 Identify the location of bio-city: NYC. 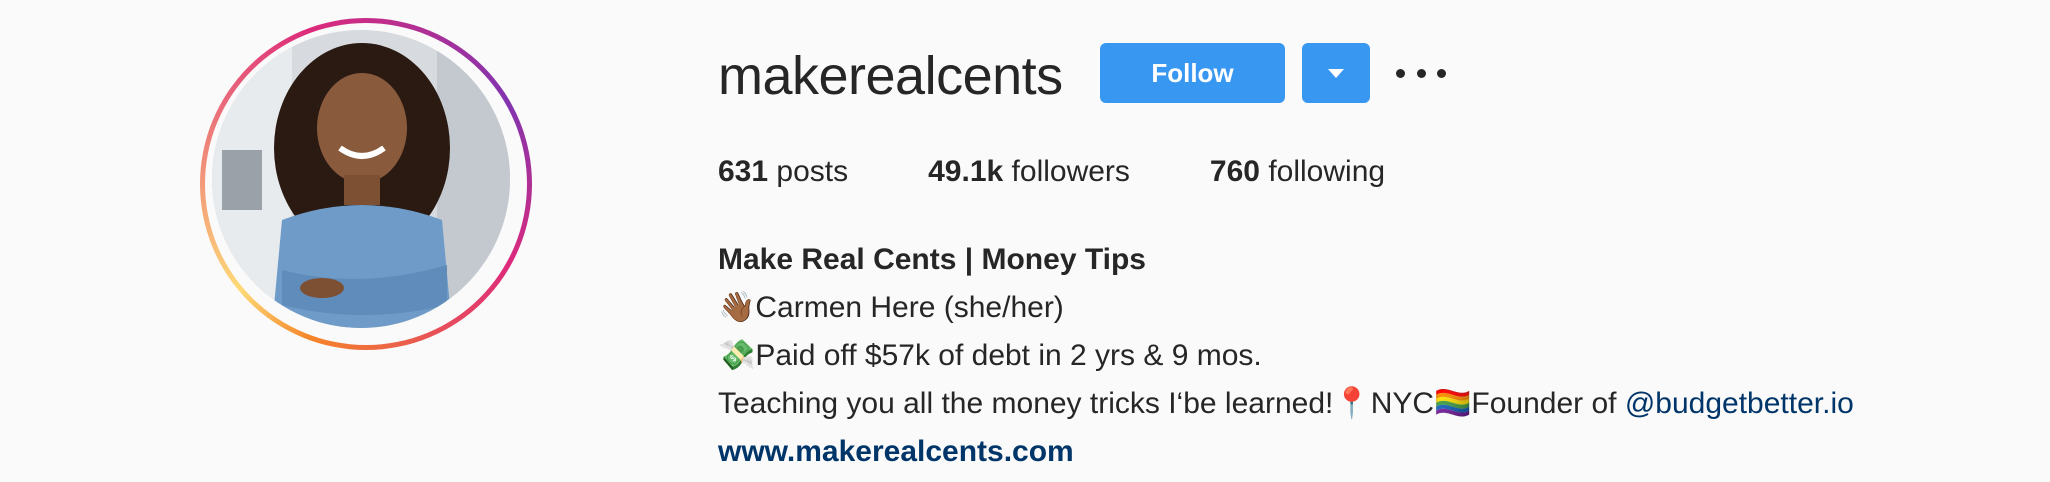
(1402, 403).